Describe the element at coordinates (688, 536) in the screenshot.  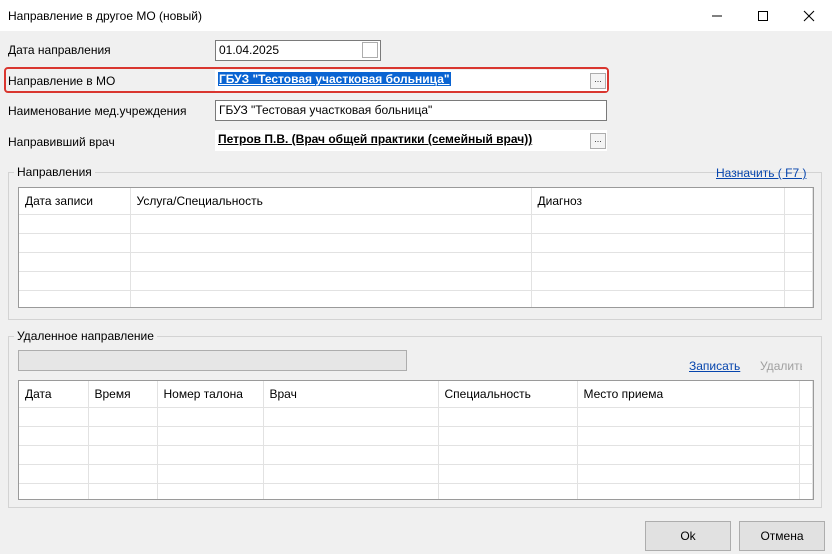
I see `ok-button: Ok` at that location.